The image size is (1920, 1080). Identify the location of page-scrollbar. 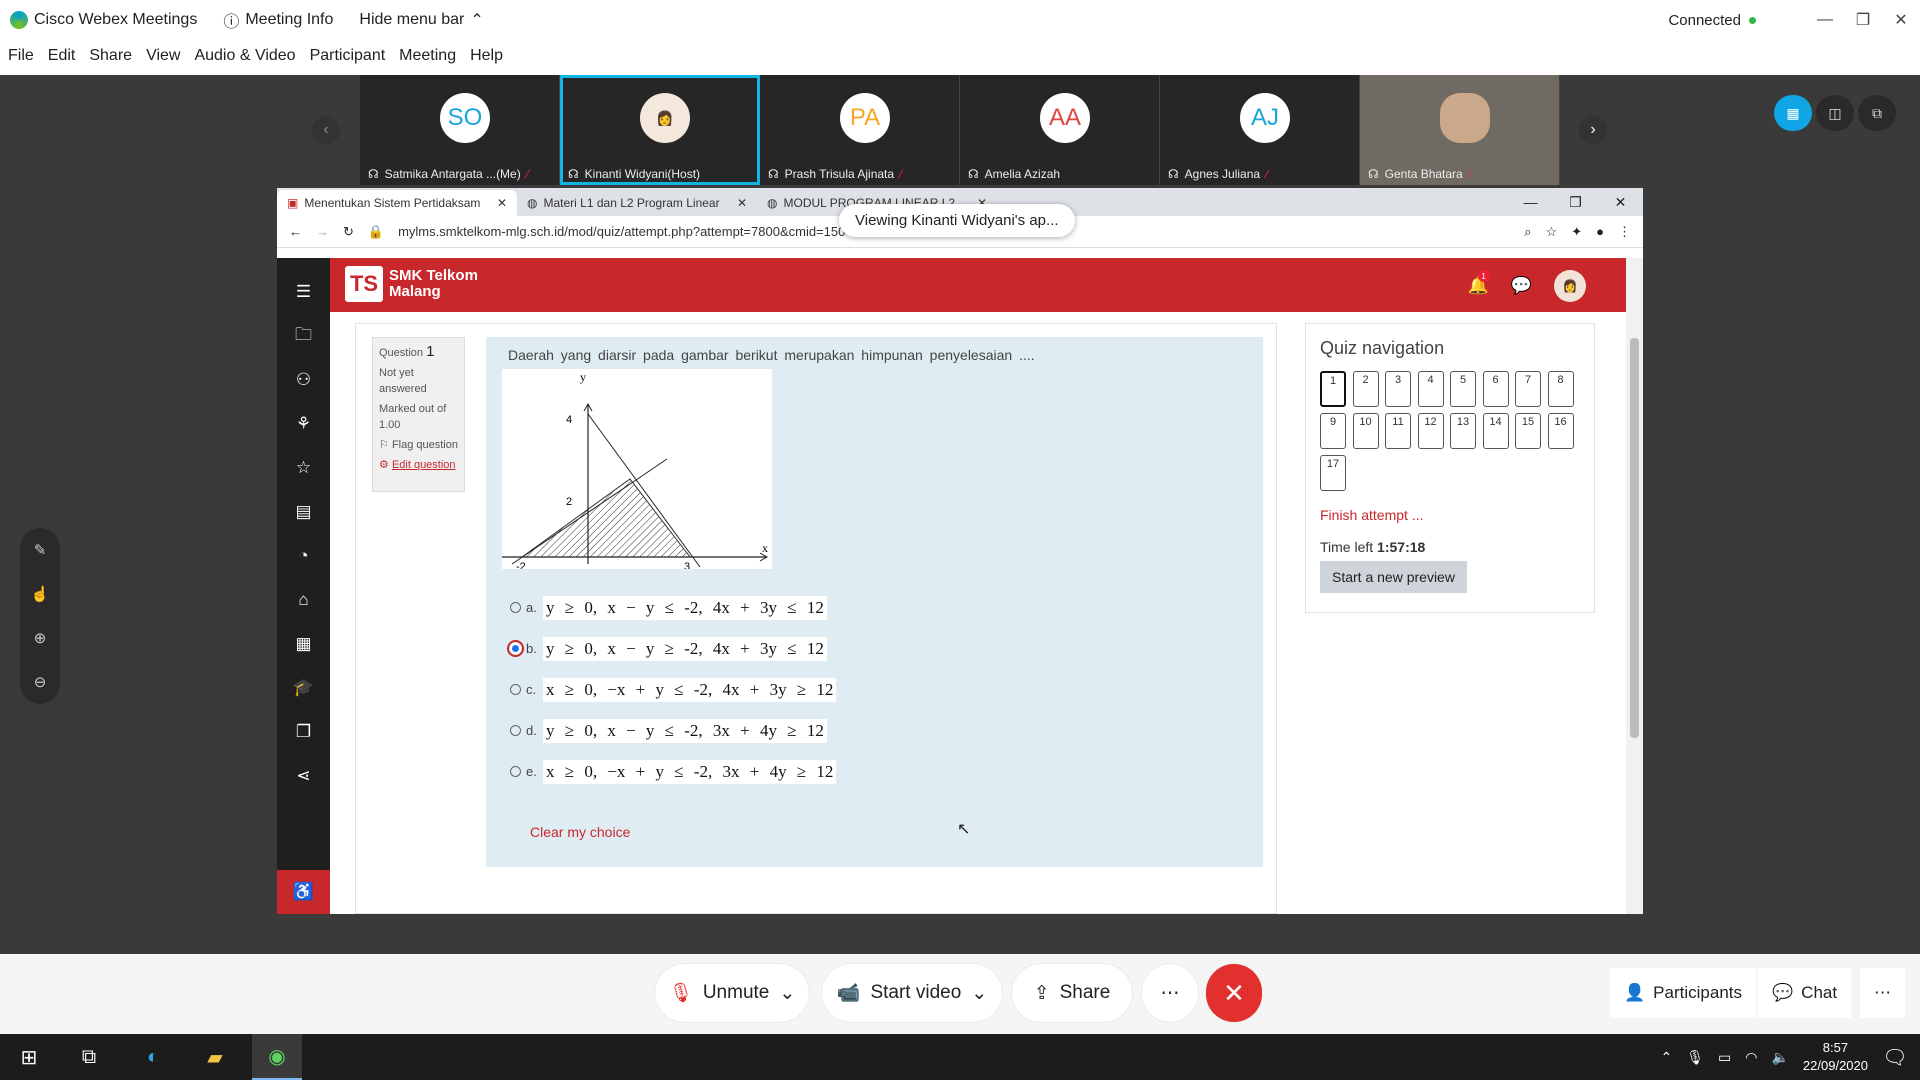
(1634, 586).